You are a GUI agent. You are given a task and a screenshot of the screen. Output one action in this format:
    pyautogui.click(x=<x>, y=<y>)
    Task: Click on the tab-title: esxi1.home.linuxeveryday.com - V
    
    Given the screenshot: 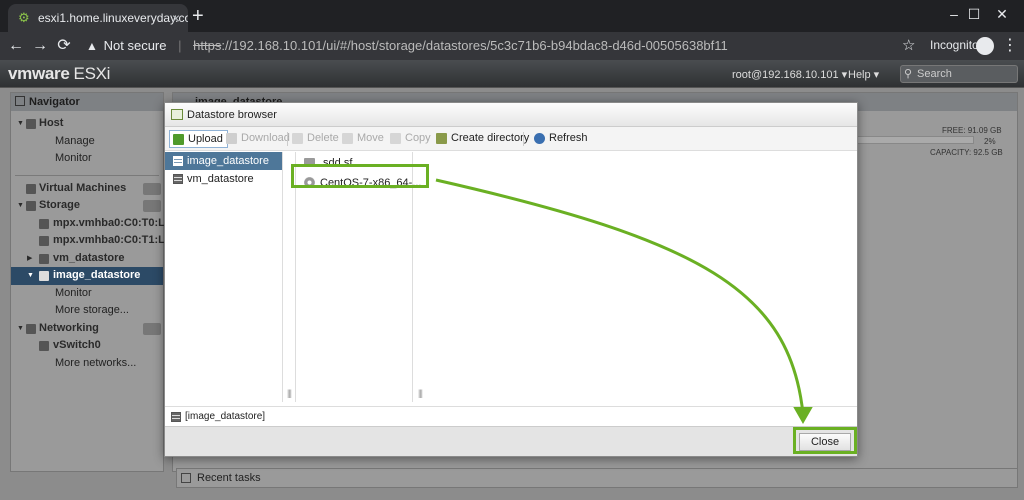 What is the action you would take?
    pyautogui.click(x=113, y=18)
    